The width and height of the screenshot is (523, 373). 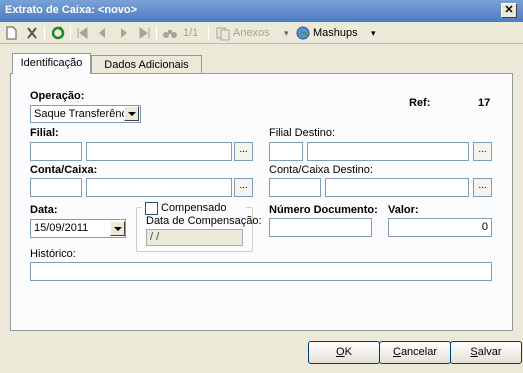 What do you see at coordinates (286, 33) in the screenshot?
I see `attachments-dropdown-icon: ▾` at bounding box center [286, 33].